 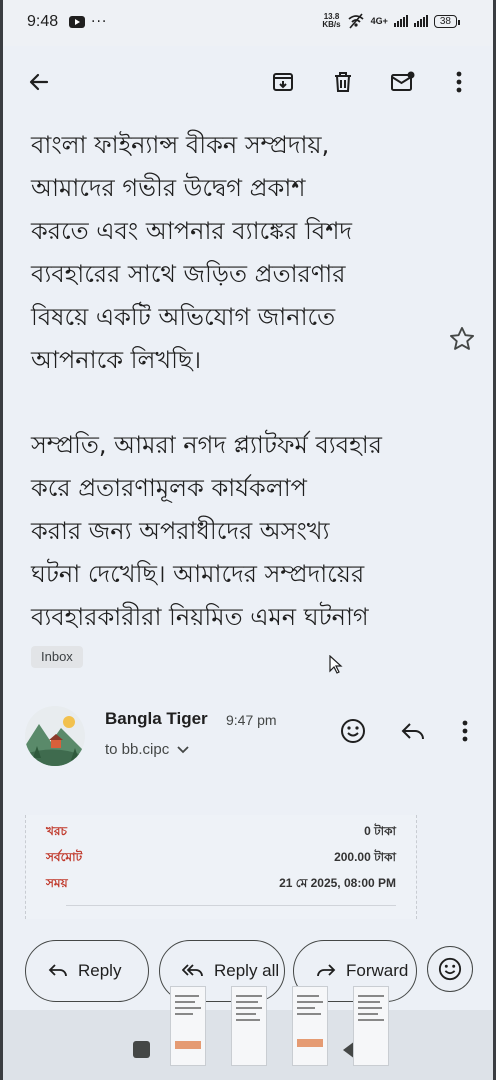 I want to click on sender-name: Bangla Tiger, so click(x=156, y=719).